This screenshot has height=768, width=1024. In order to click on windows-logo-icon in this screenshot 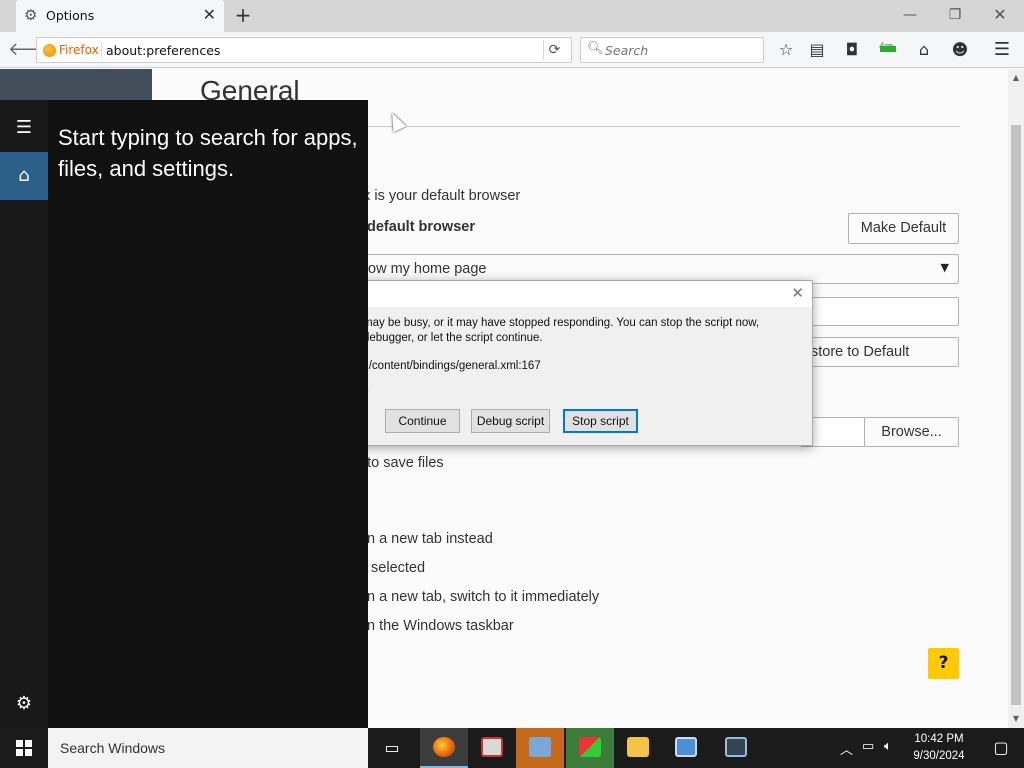, I will do `click(24, 748)`.